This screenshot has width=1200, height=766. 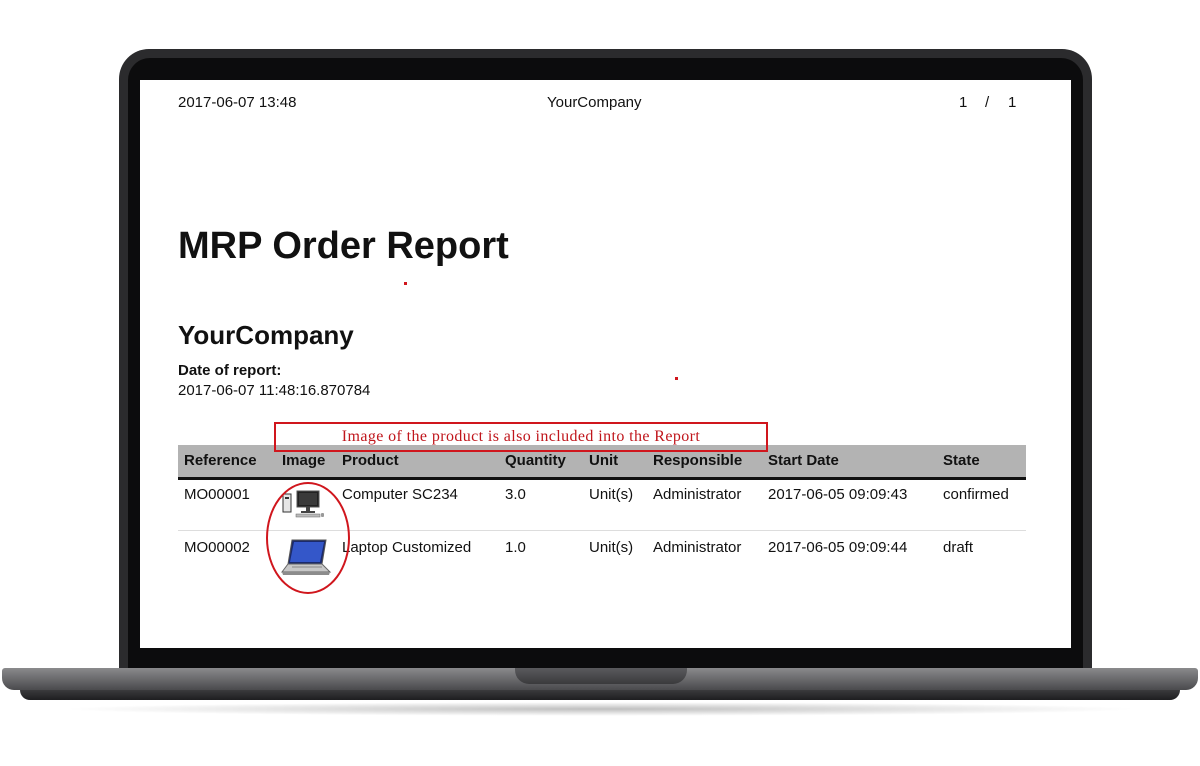 I want to click on laptop-base-lip, so click(x=600, y=695).